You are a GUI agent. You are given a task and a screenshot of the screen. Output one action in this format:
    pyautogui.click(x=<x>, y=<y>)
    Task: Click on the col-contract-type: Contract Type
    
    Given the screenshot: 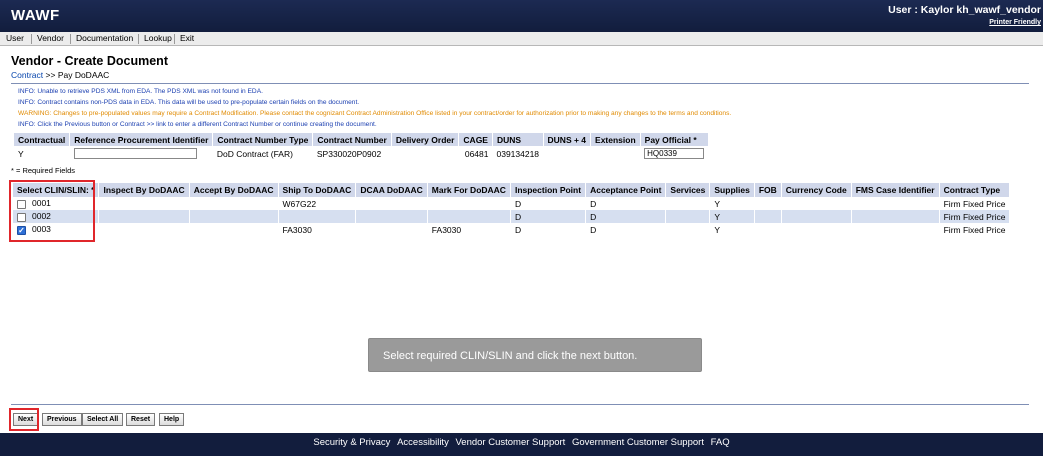 What is the action you would take?
    pyautogui.click(x=975, y=190)
    